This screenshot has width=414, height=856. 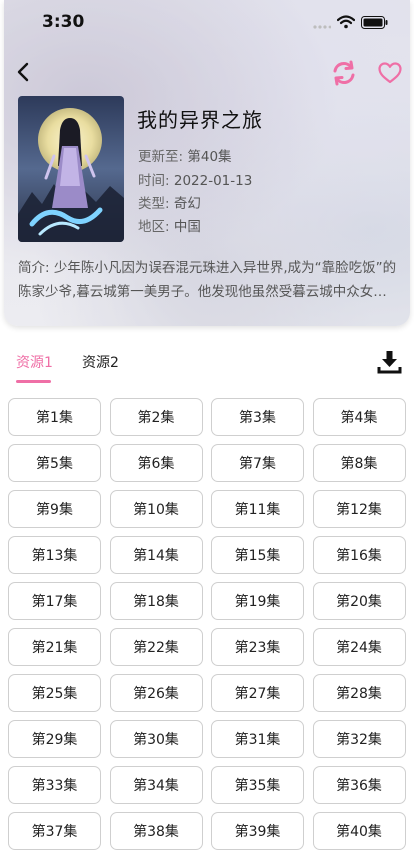 What do you see at coordinates (344, 73) in the screenshot?
I see `refresh-button` at bounding box center [344, 73].